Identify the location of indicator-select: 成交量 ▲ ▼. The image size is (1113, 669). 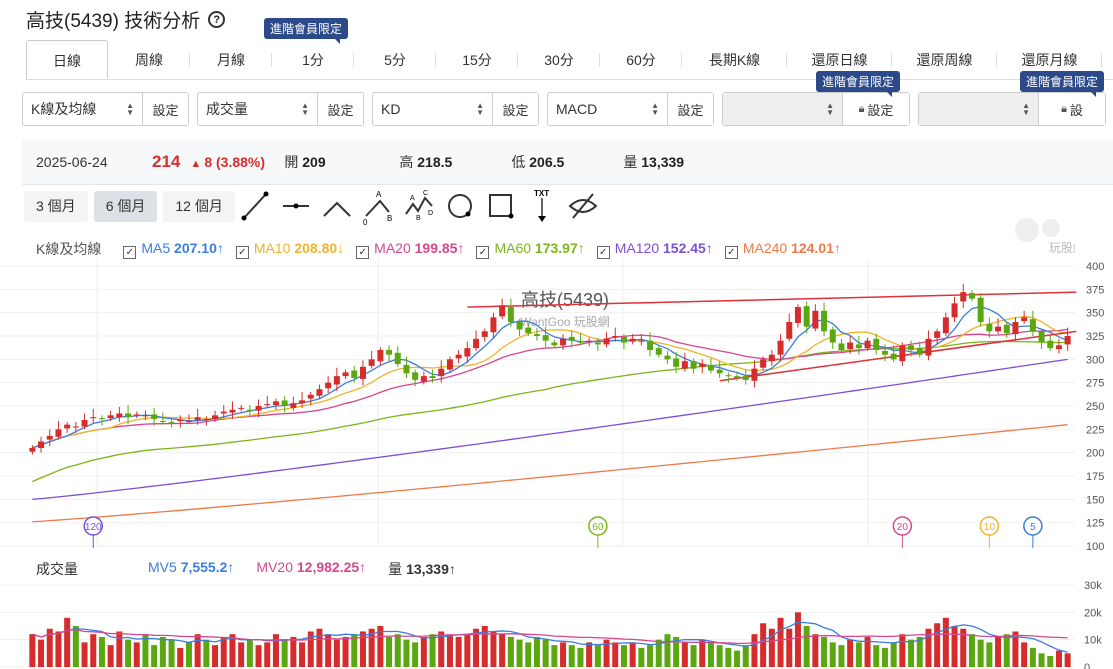
(258, 109).